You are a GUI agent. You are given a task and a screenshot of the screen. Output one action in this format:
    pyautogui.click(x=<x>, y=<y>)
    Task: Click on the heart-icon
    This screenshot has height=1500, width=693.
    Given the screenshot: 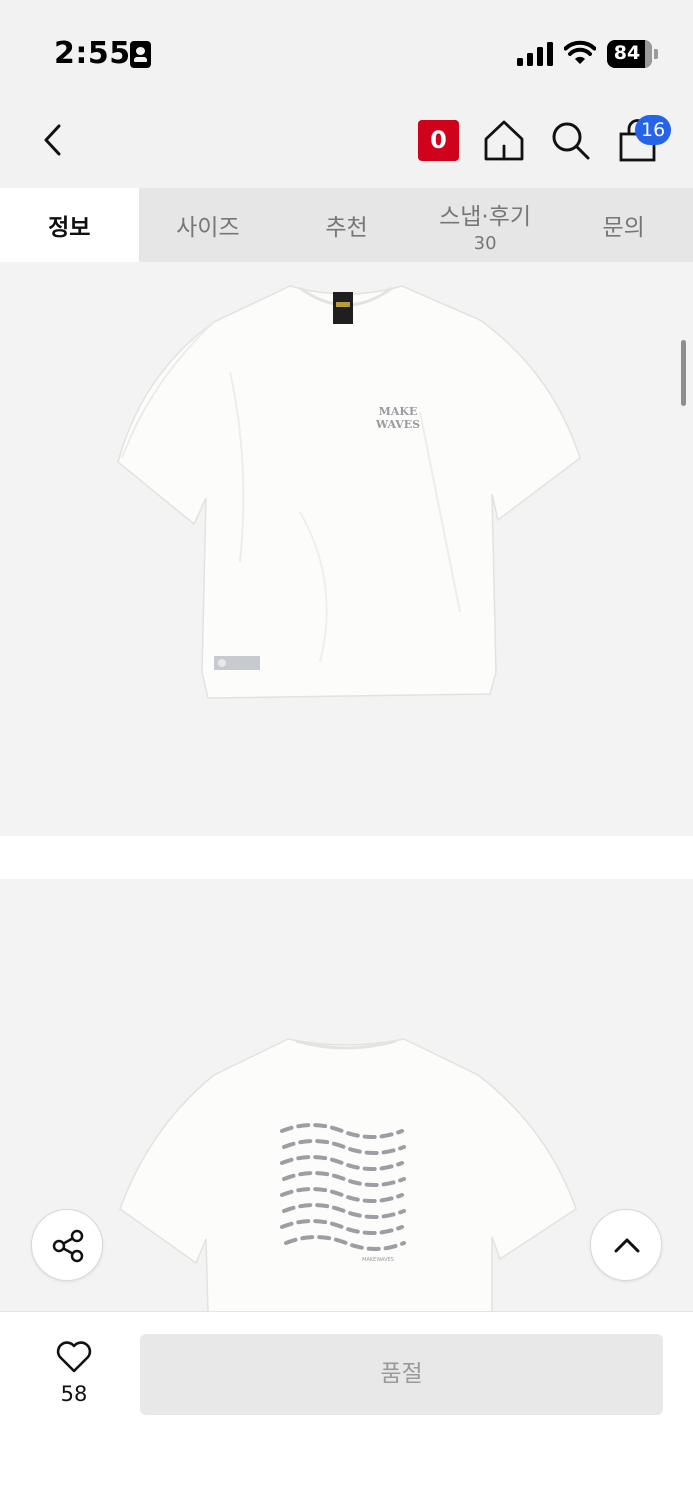 What is the action you would take?
    pyautogui.click(x=74, y=1357)
    